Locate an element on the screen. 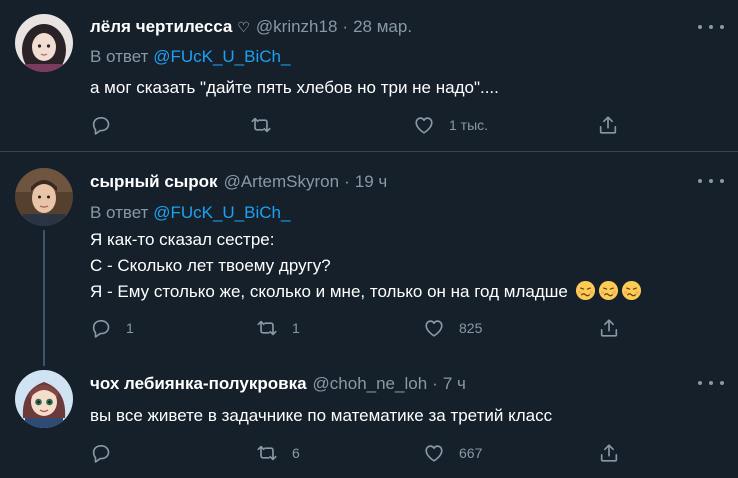 This screenshot has height=478, width=738. display-name: чох лебиянка-полукровка is located at coordinates (198, 384).